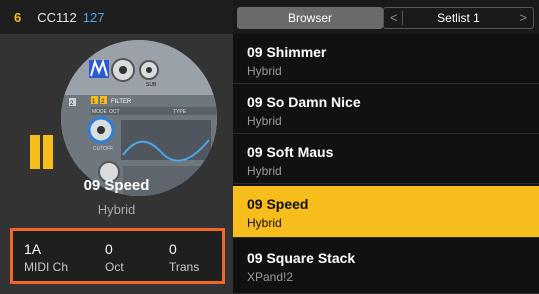  I want to click on art-label-sub: SUB, so click(151, 85).